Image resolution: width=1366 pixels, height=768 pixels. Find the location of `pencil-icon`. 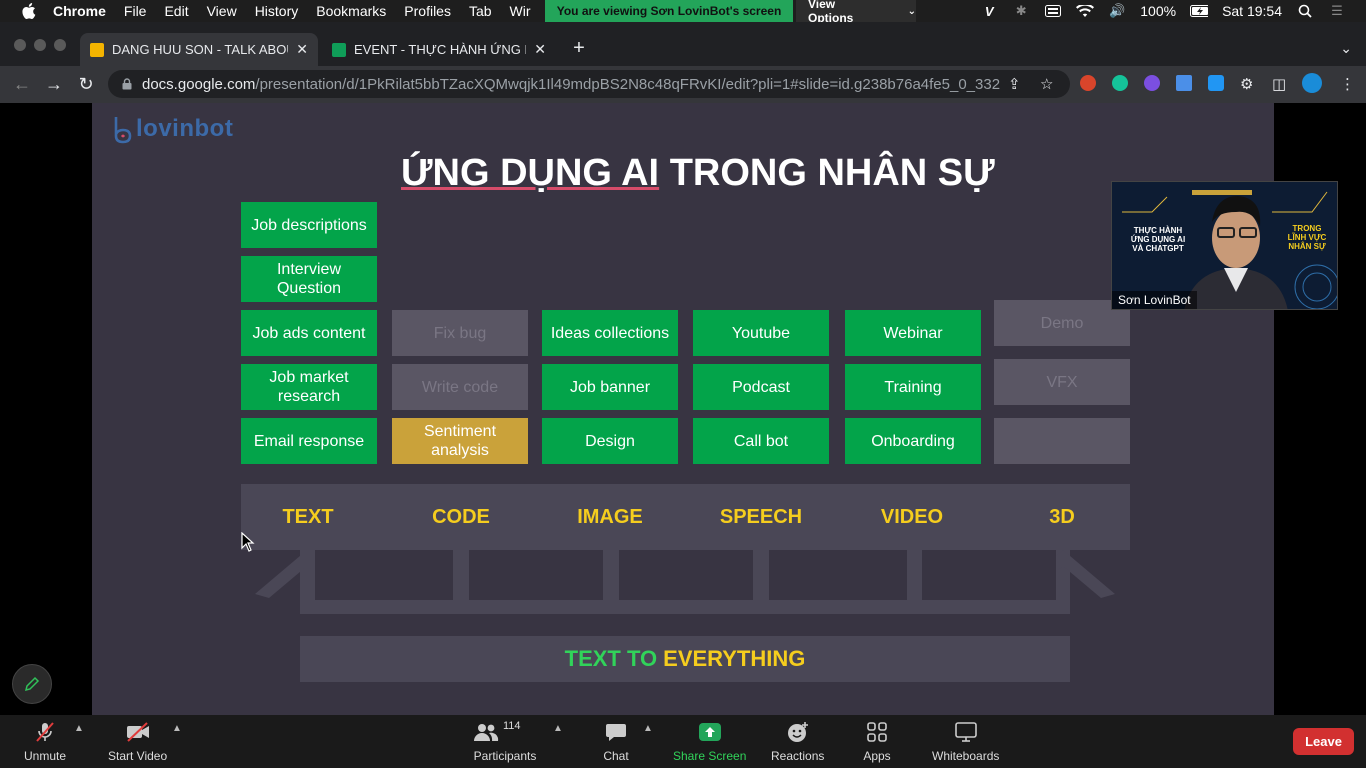

pencil-icon is located at coordinates (32, 684).